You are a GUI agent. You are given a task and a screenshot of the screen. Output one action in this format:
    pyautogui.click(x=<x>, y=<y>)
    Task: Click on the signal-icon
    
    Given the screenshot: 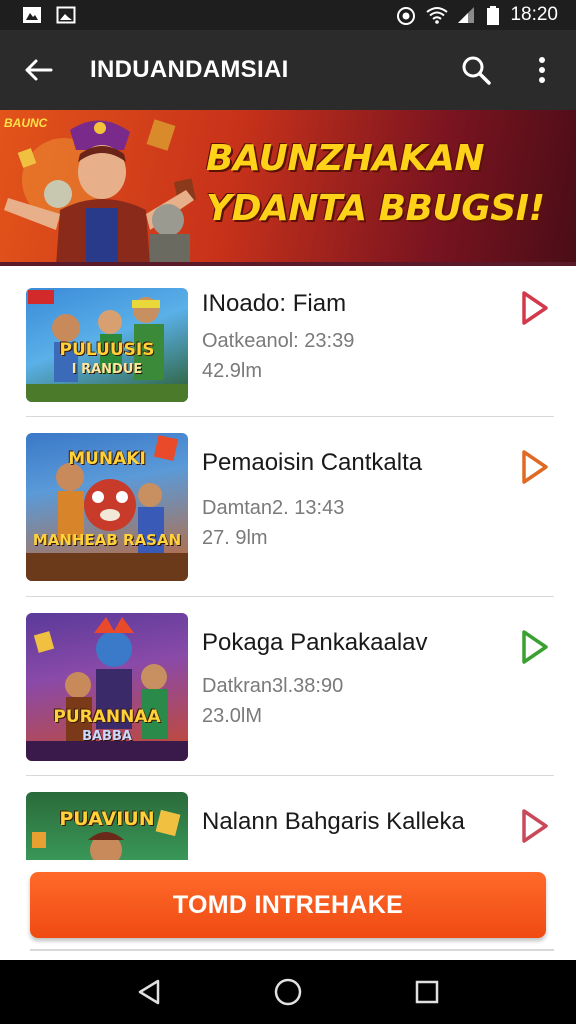 What is the action you would take?
    pyautogui.click(x=466, y=15)
    